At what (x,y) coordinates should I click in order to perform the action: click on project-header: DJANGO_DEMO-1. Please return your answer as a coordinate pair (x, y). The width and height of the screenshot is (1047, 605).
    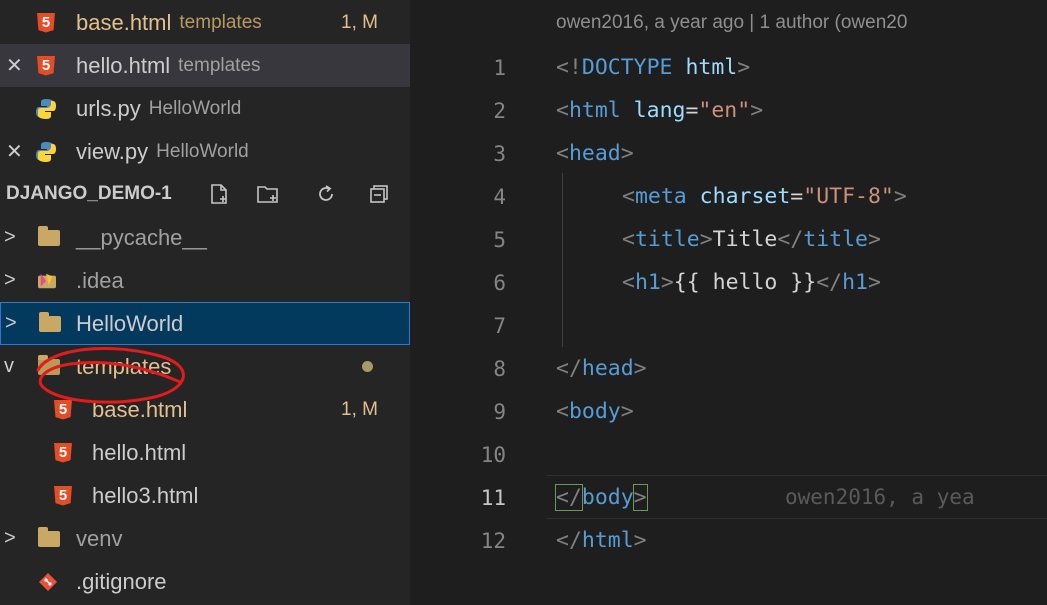
    Looking at the image, I should click on (205, 193).